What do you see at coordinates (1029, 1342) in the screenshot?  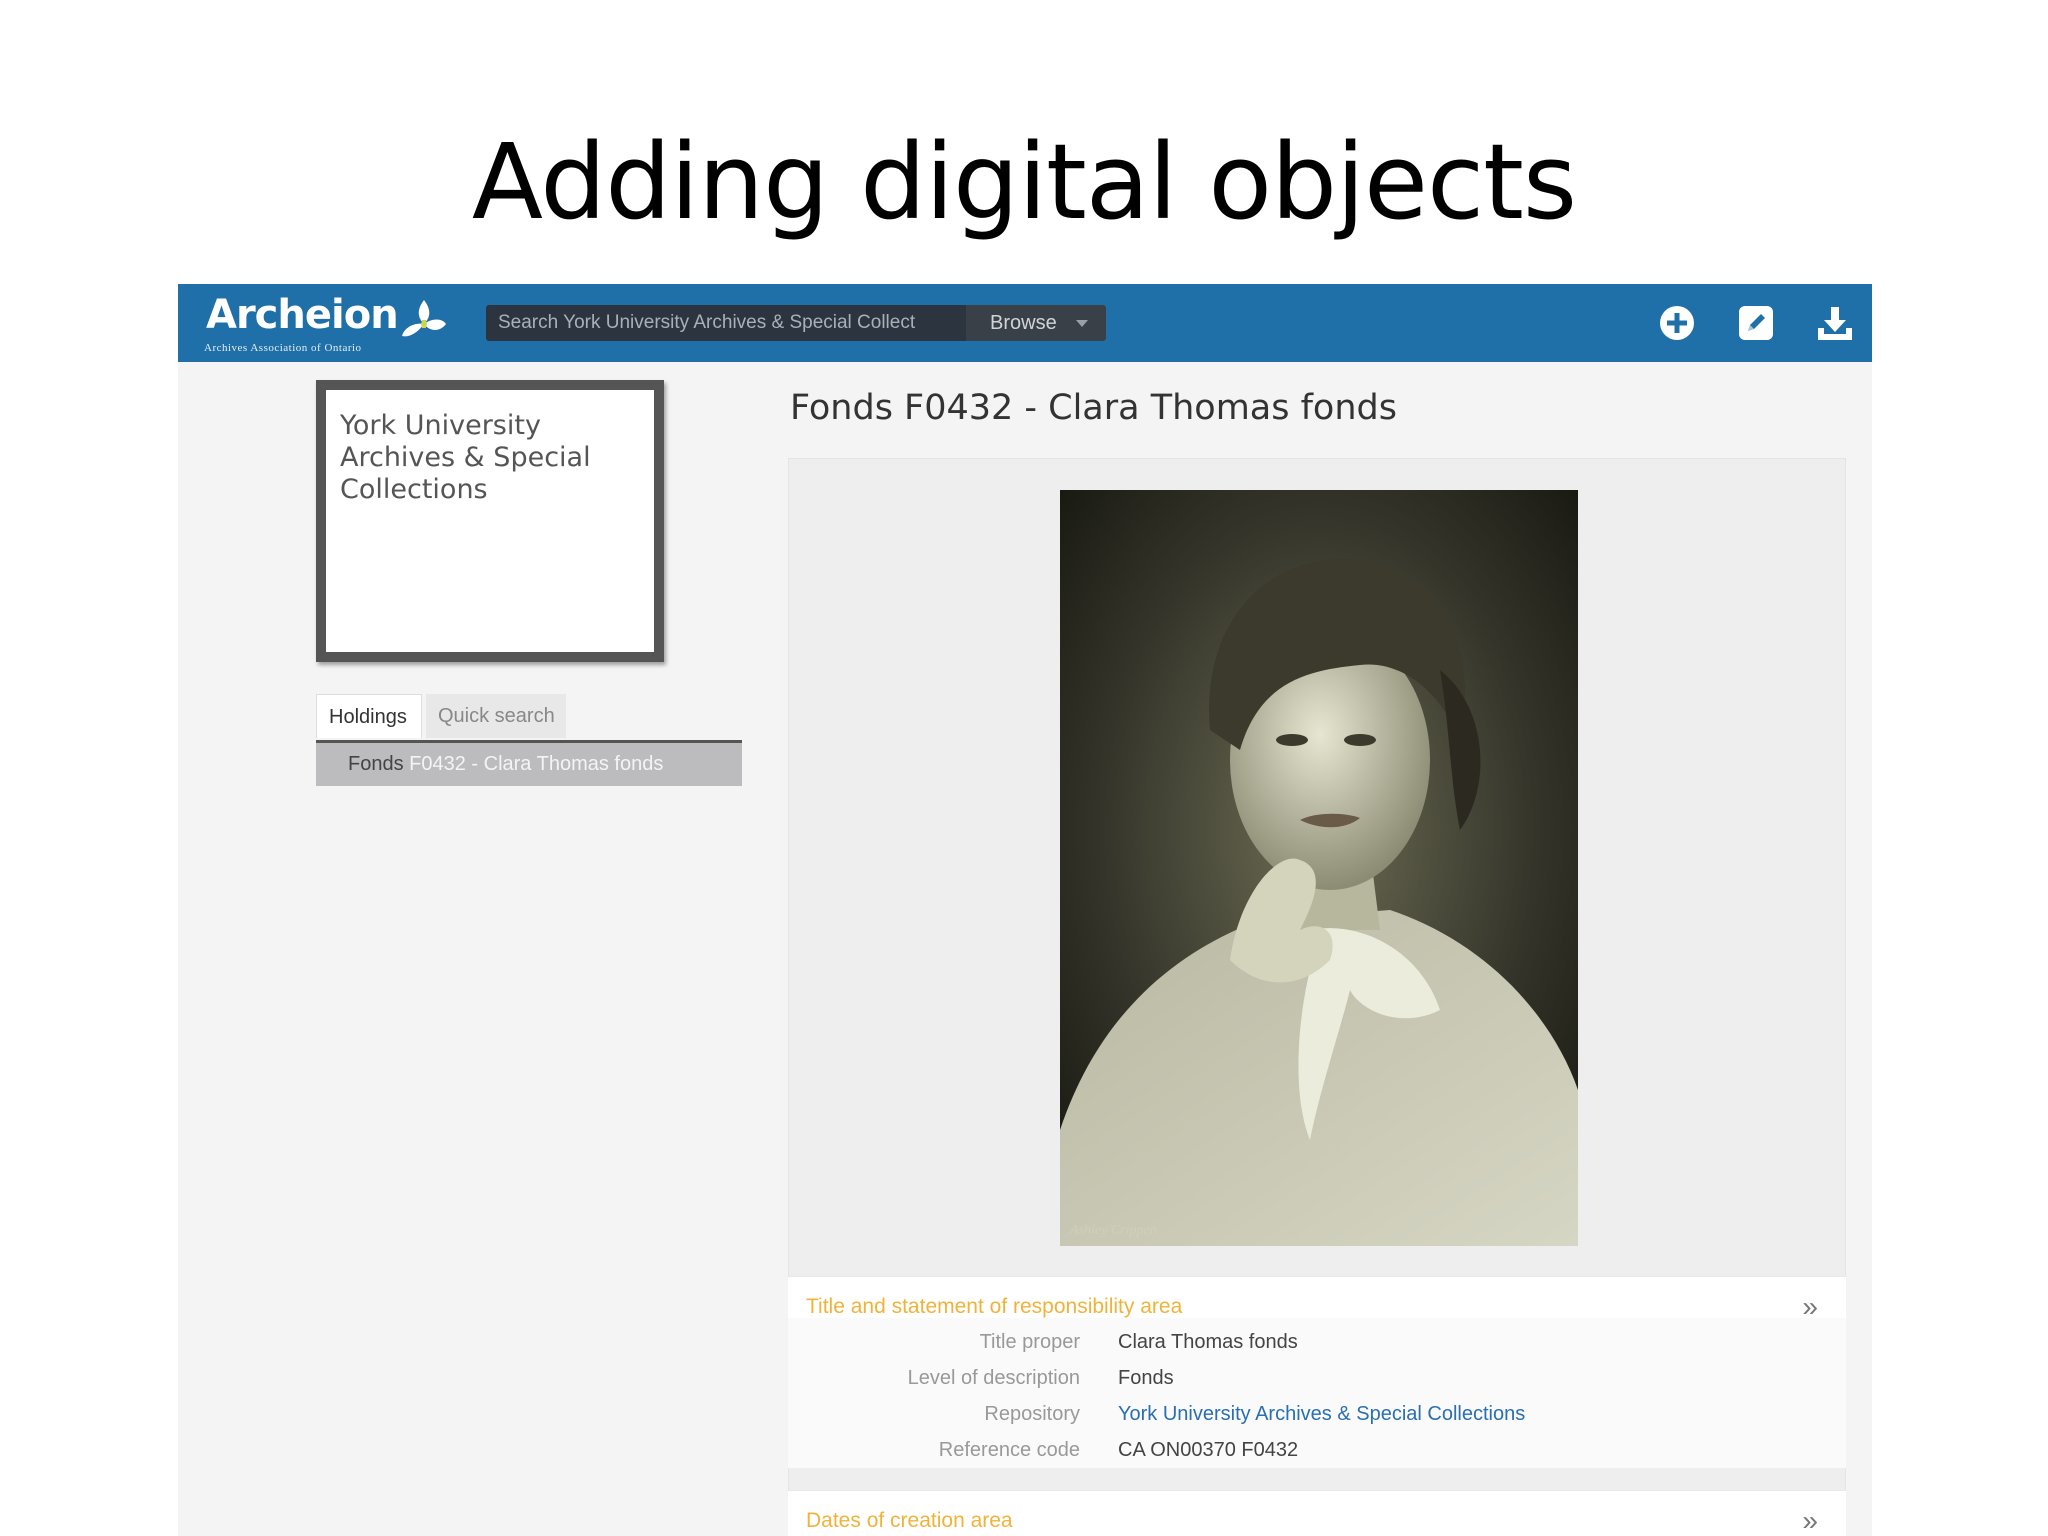 I see `field-label: Title proper` at bounding box center [1029, 1342].